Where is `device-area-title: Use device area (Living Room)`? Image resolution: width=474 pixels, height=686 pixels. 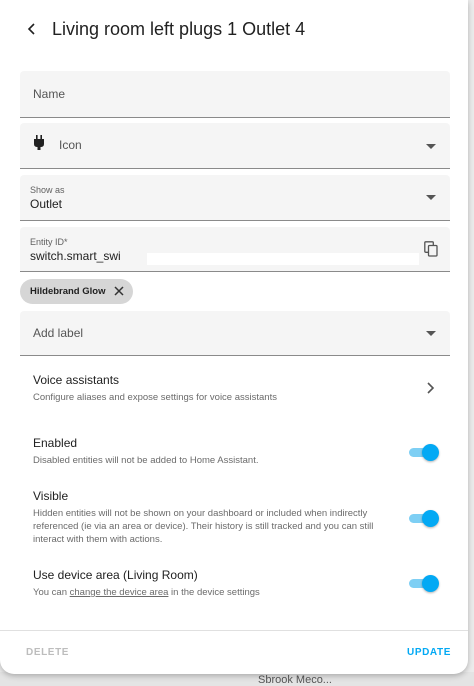
device-area-title: Use device area (Living Room) is located at coordinates (115, 575).